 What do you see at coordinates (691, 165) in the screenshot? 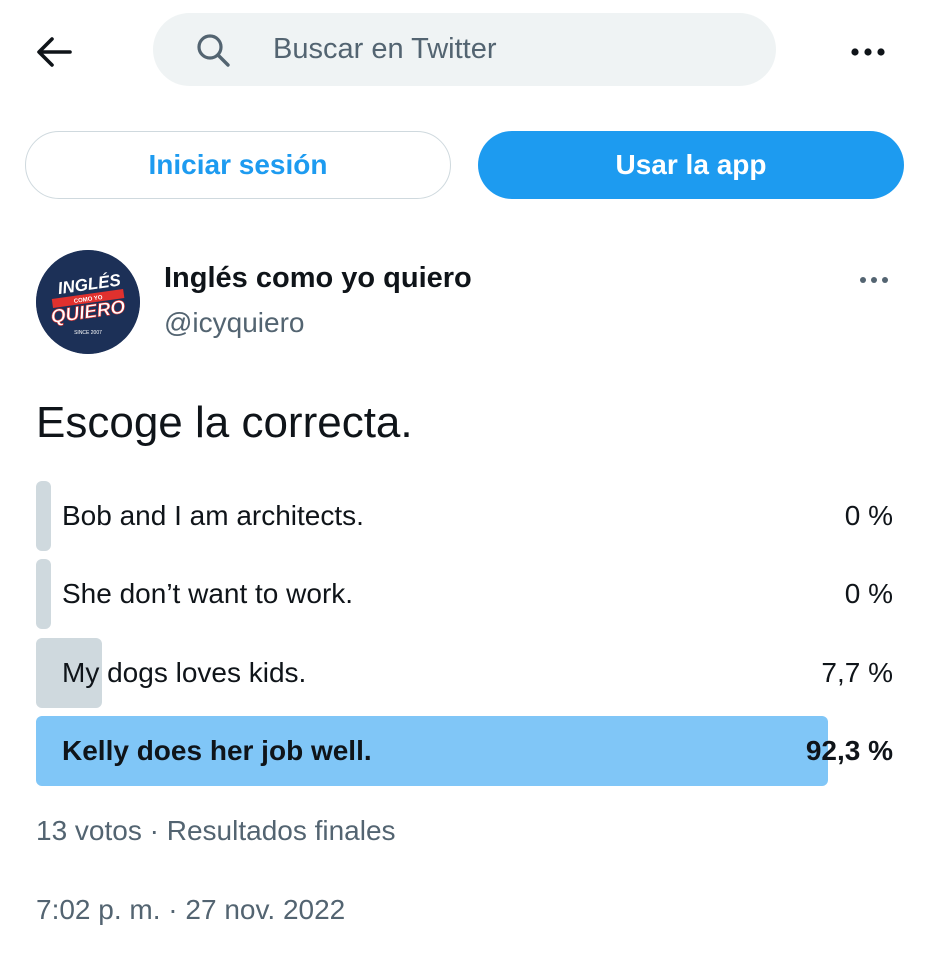
I see `use-app-button: Usar la app` at bounding box center [691, 165].